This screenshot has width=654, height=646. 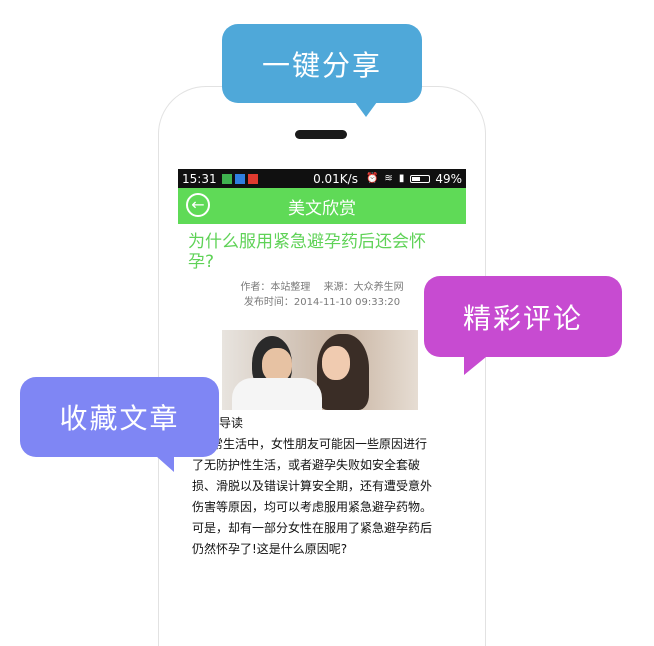 I want to click on article-image, so click(x=320, y=370).